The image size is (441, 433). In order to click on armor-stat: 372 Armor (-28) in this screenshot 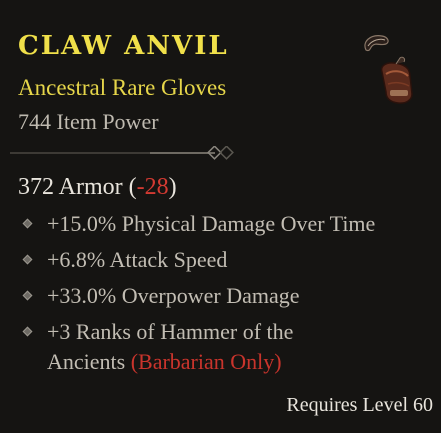, I will do `click(97, 187)`.